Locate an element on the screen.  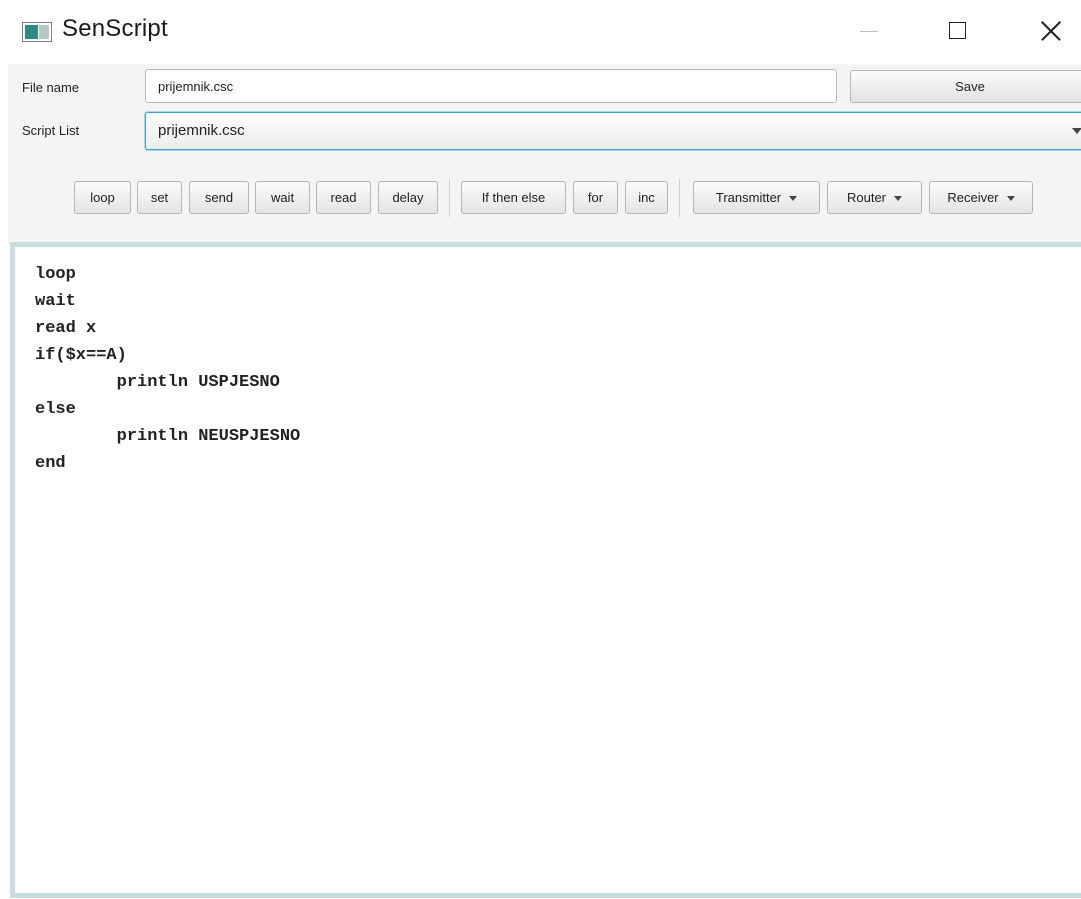
code-line: println USPJESNO is located at coordinates (157, 382).